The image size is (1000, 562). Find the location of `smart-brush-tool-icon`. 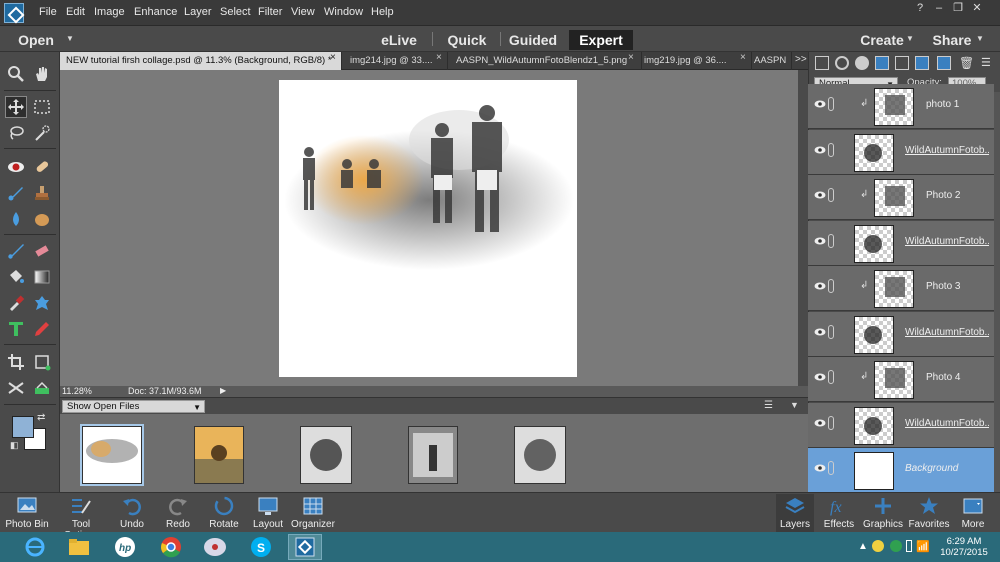

smart-brush-tool-icon is located at coordinates (16, 193).